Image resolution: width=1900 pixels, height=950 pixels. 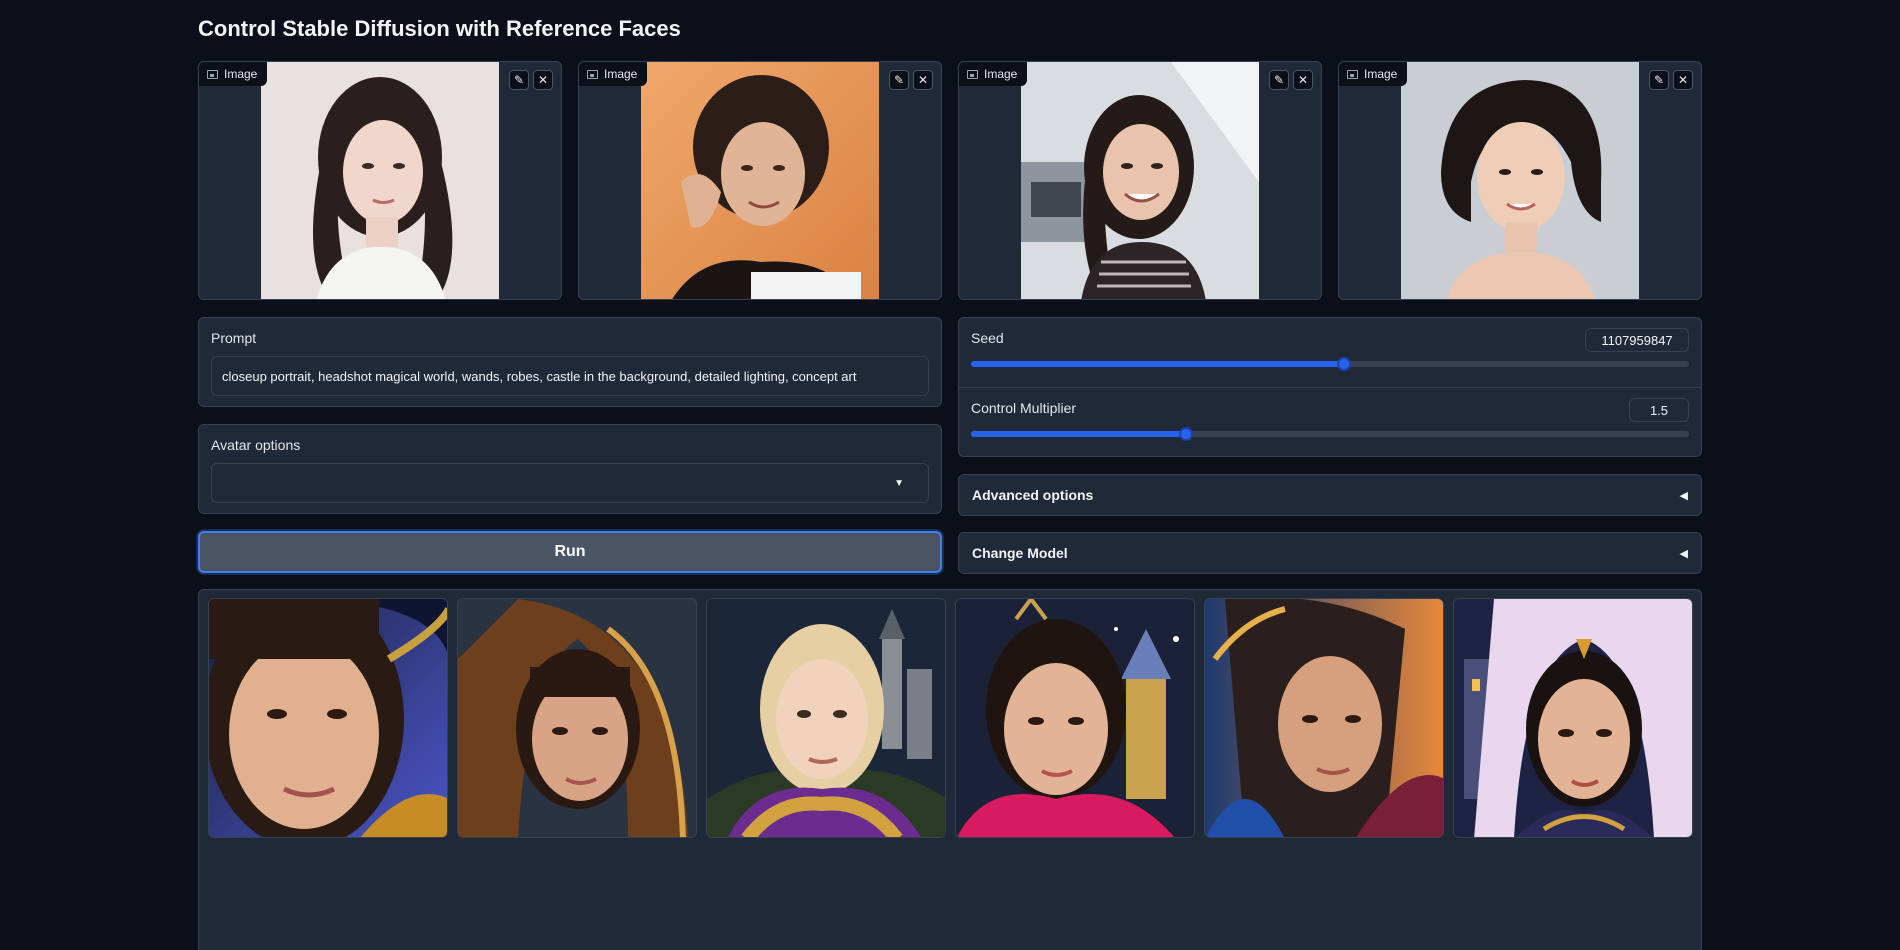 What do you see at coordinates (1330, 434) in the screenshot?
I see `control-multiplier-slider` at bounding box center [1330, 434].